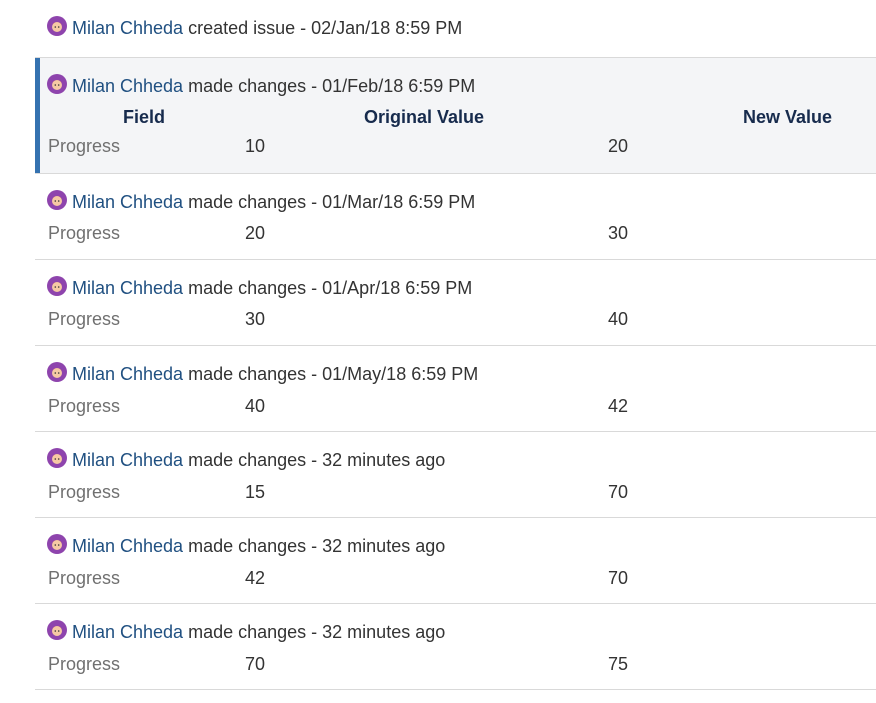 Image resolution: width=876 pixels, height=703 pixels. I want to click on change-original-value: 20, so click(255, 233).